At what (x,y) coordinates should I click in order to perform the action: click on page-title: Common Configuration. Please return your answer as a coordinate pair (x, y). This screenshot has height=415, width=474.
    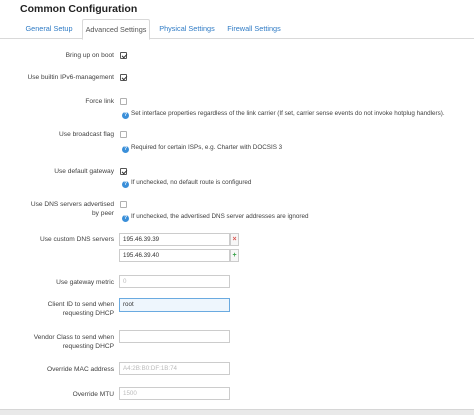
    Looking at the image, I should click on (79, 9).